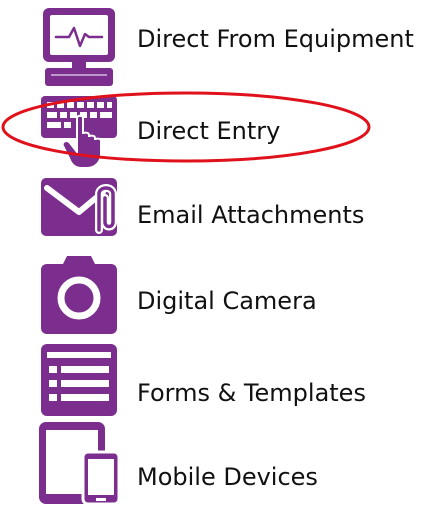 Image resolution: width=444 pixels, height=507 pixels. I want to click on keyboard-hand-icon, so click(79, 128).